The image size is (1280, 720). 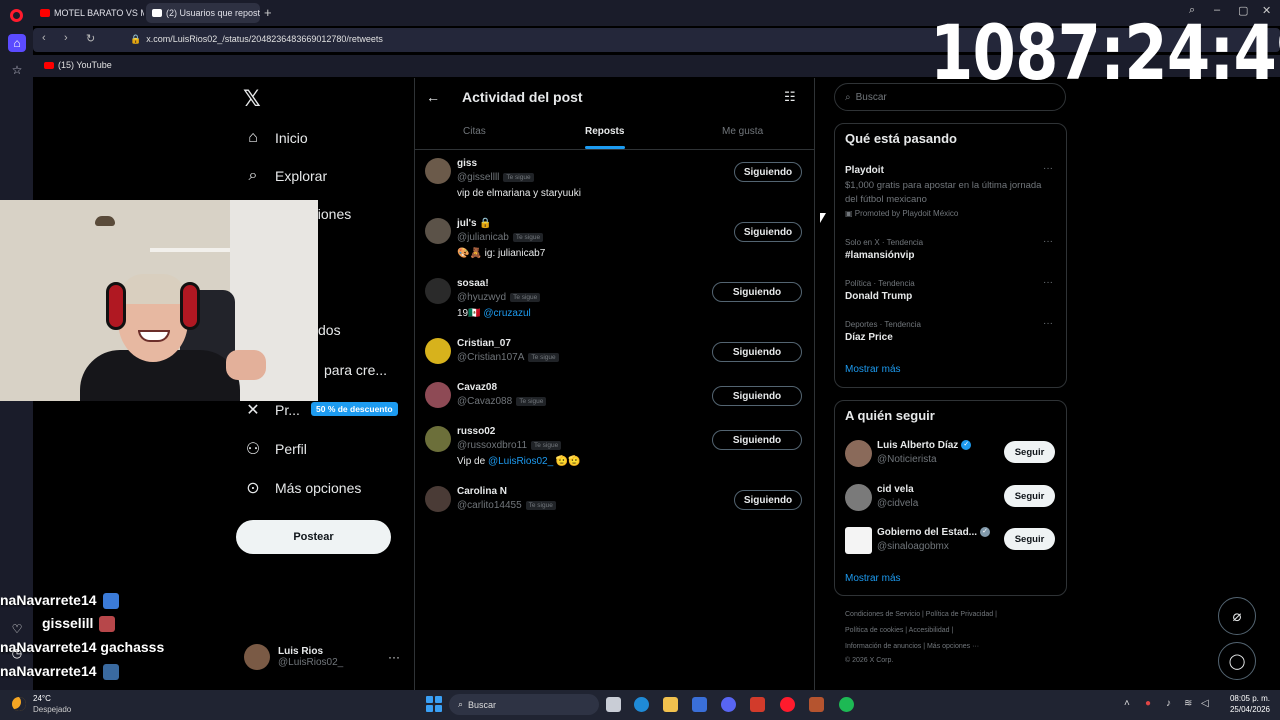 I want to click on trend-name: Donald Trump, so click(x=878, y=296).